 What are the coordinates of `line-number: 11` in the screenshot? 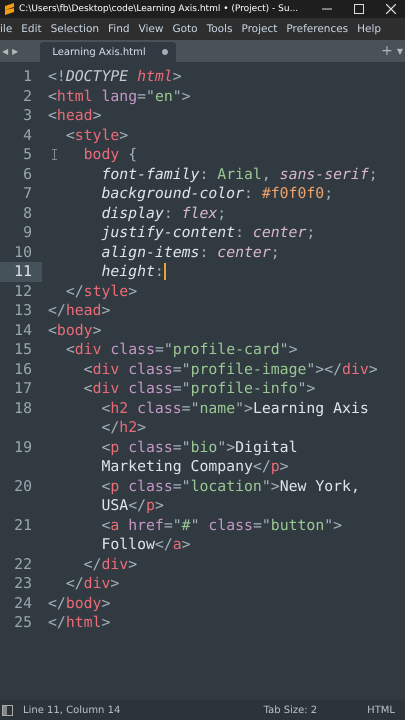 It's located at (21, 272).